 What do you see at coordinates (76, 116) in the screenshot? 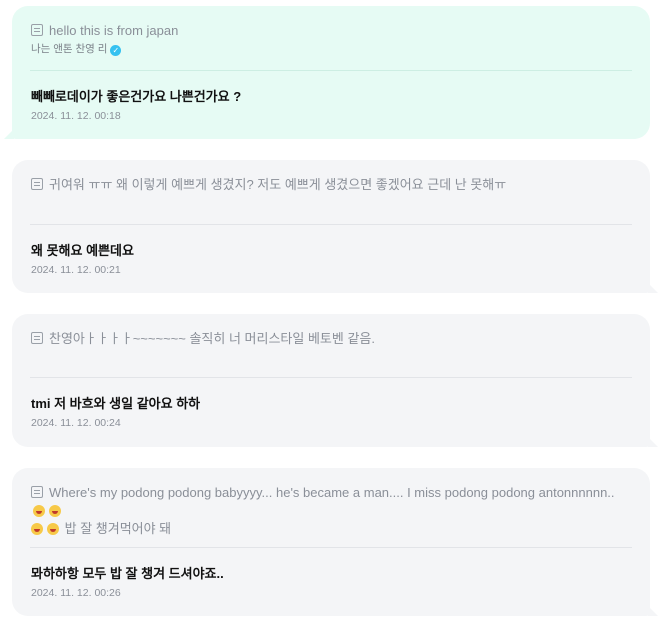
I see `timestamp: 2024. 11. 12. 00:18` at bounding box center [76, 116].